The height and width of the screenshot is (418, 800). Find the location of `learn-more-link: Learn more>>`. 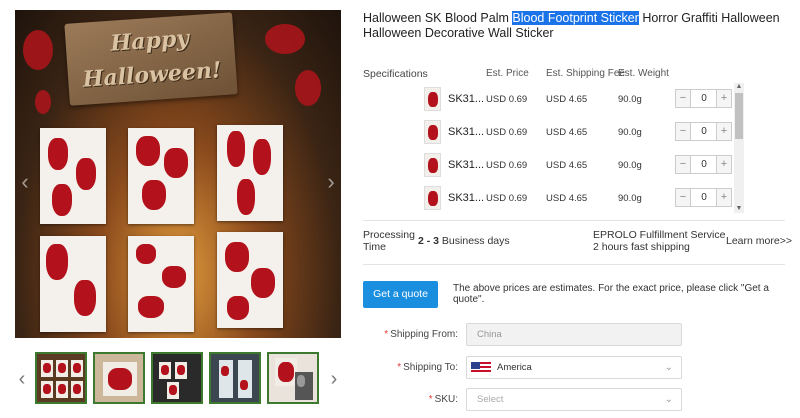

learn-more-link: Learn more>> is located at coordinates (759, 241).